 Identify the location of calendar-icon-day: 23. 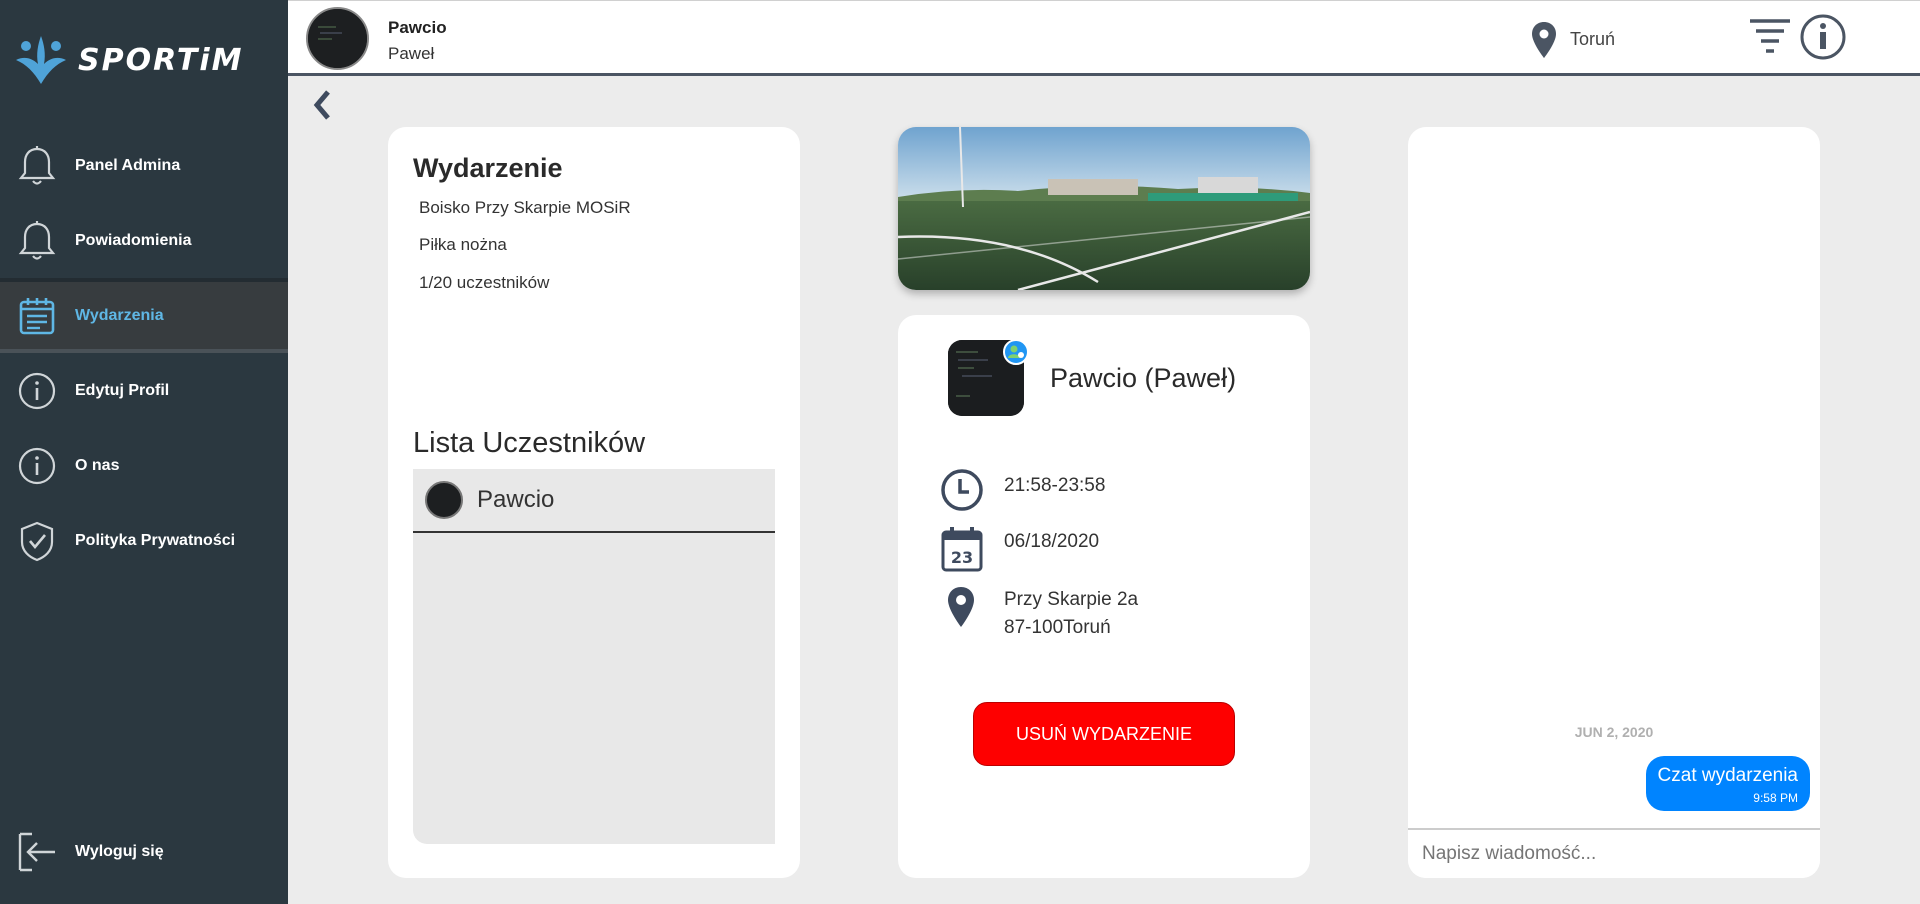
(962, 557).